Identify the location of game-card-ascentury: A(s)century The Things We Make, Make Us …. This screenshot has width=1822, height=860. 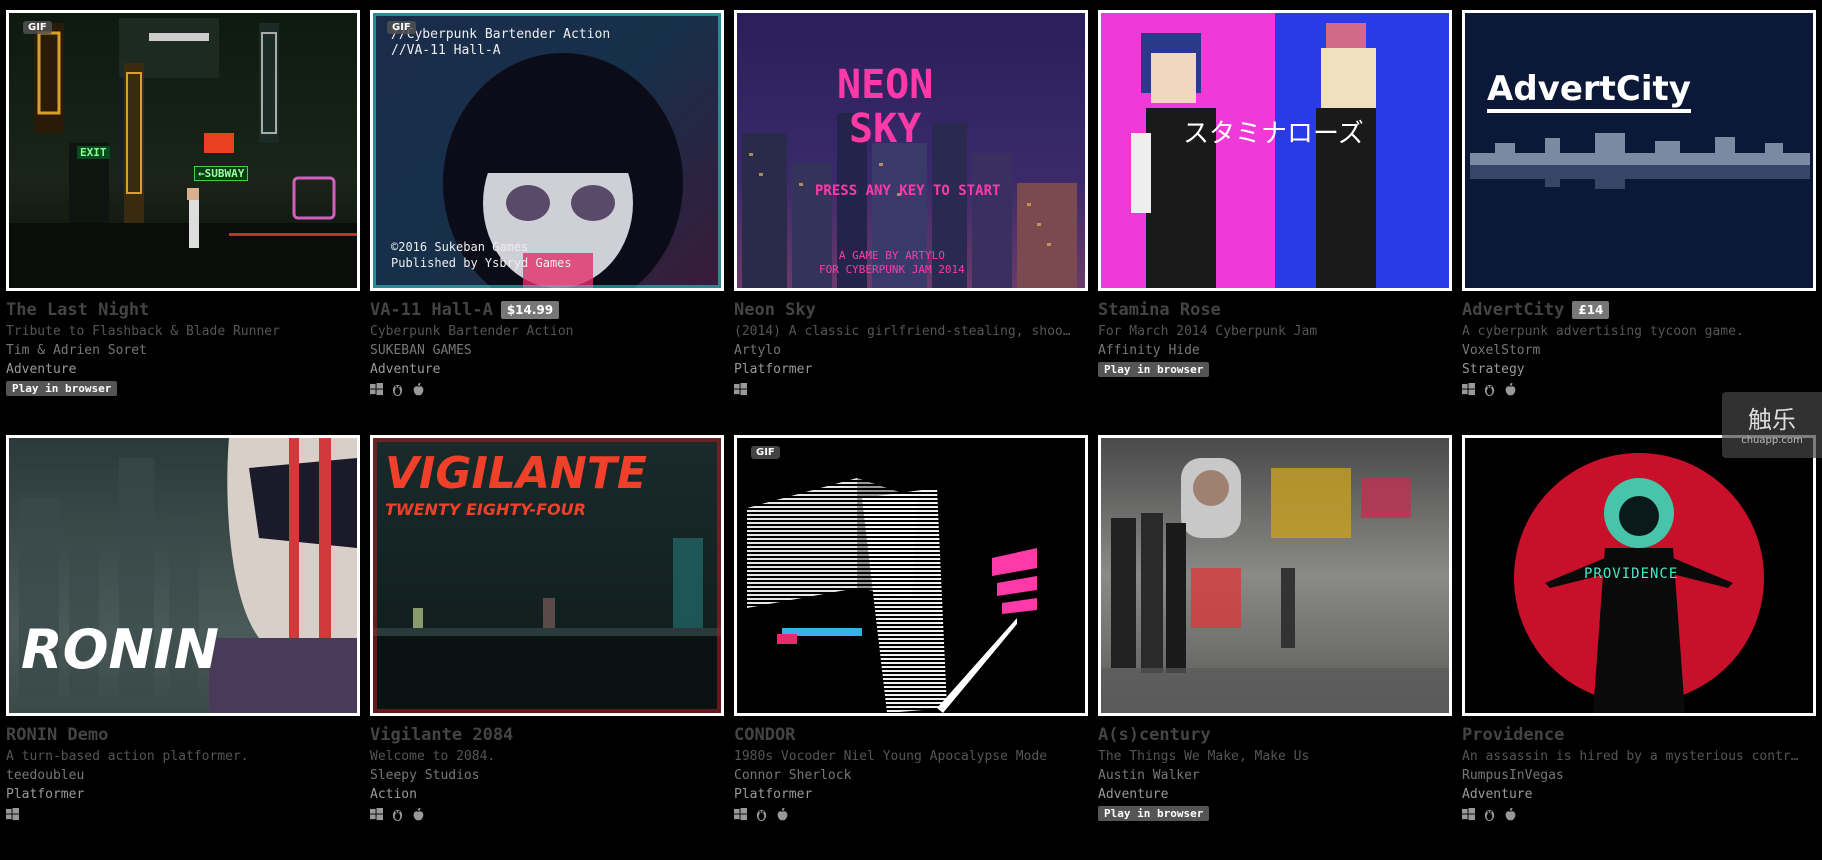
(1275, 647).